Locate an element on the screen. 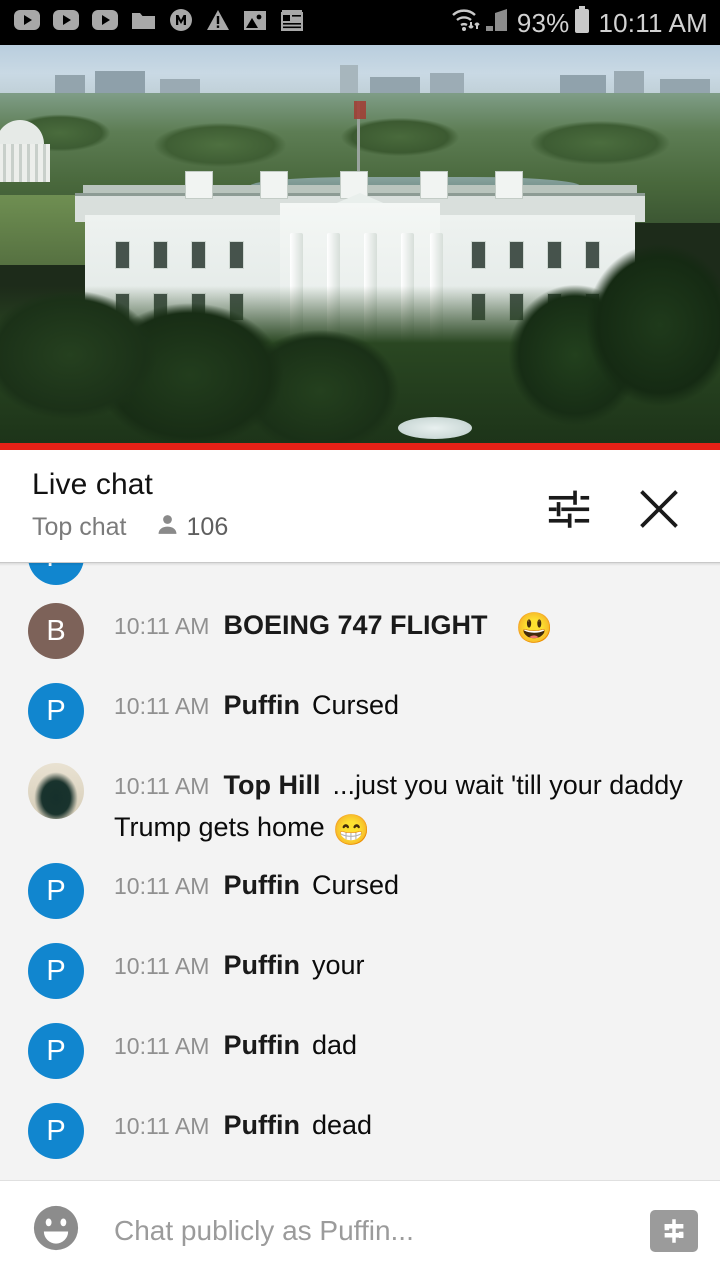  notepad-icon is located at coordinates (292, 23).